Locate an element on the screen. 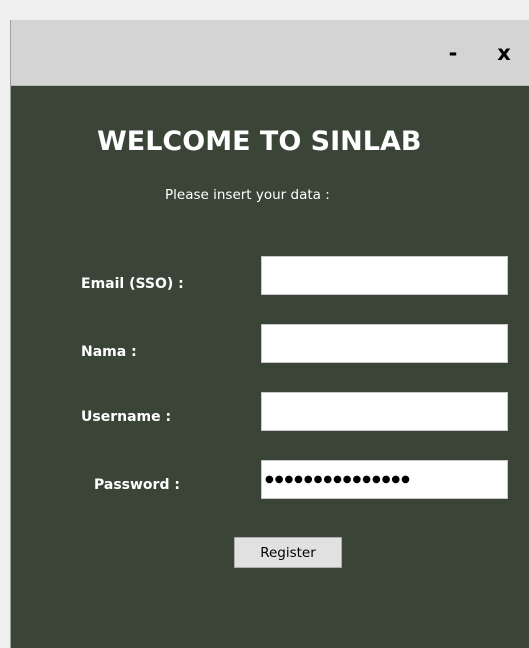 The image size is (529, 648). password-label: Password : is located at coordinates (137, 485).